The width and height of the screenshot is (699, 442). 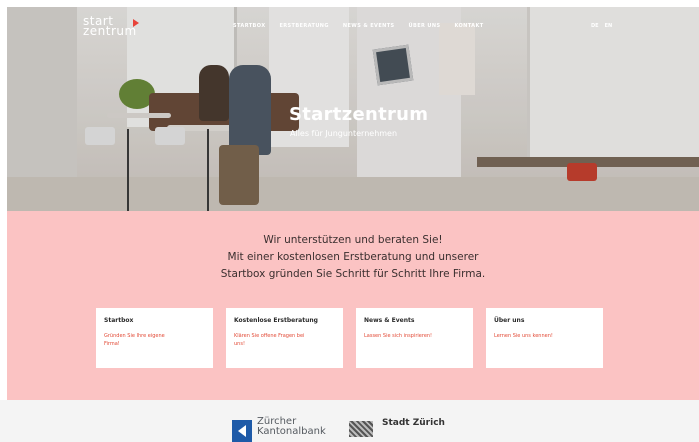 What do you see at coordinates (595, 26) in the screenshot?
I see `language-de: DE` at bounding box center [595, 26].